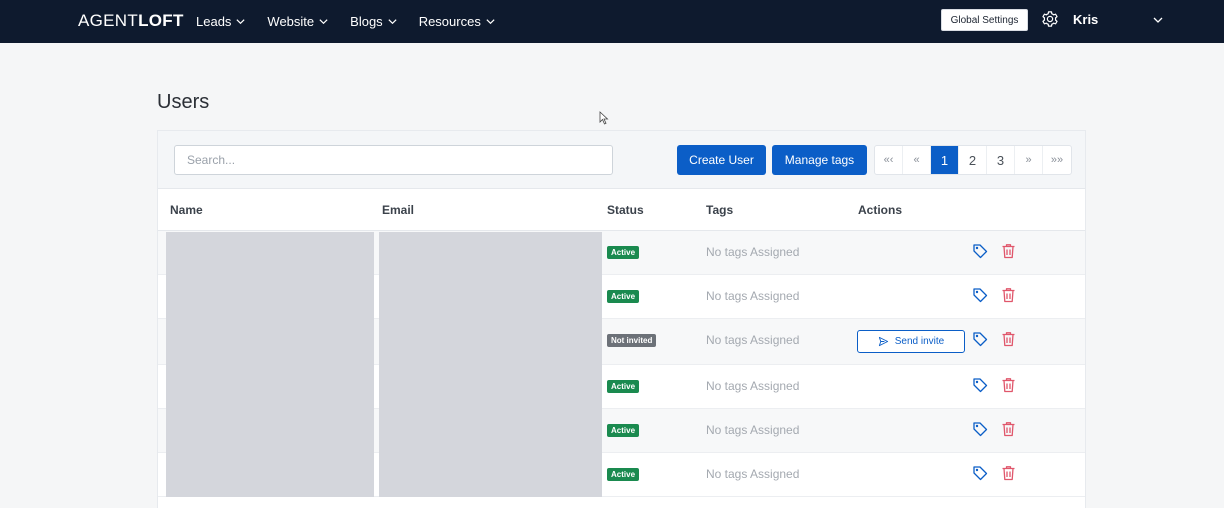 Image resolution: width=1224 pixels, height=508 pixels. Describe the element at coordinates (457, 21) in the screenshot. I see `nav-resources: Resources` at that location.